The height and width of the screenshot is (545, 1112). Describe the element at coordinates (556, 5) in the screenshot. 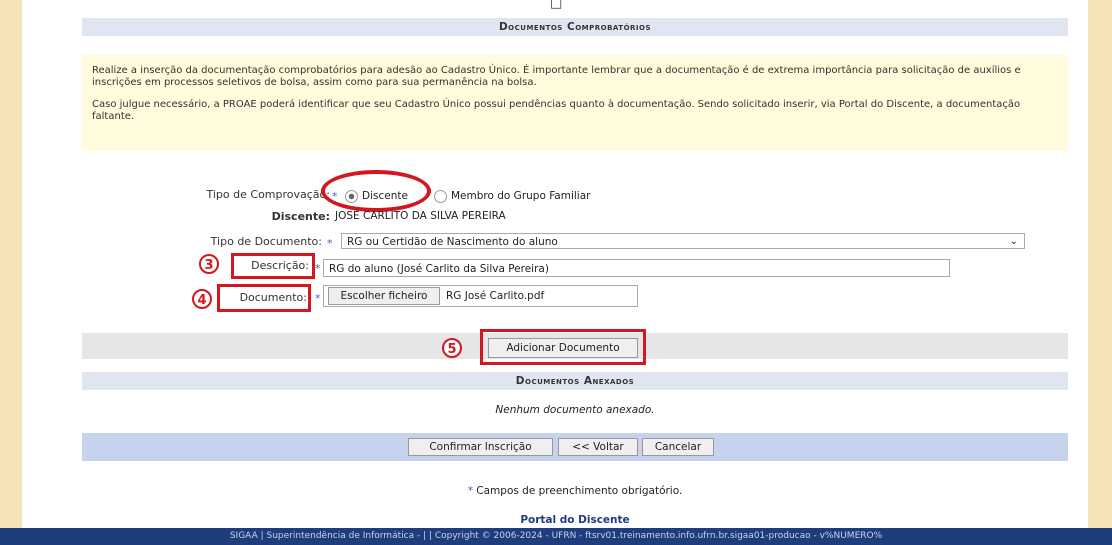

I see `window-glyph: □` at that location.